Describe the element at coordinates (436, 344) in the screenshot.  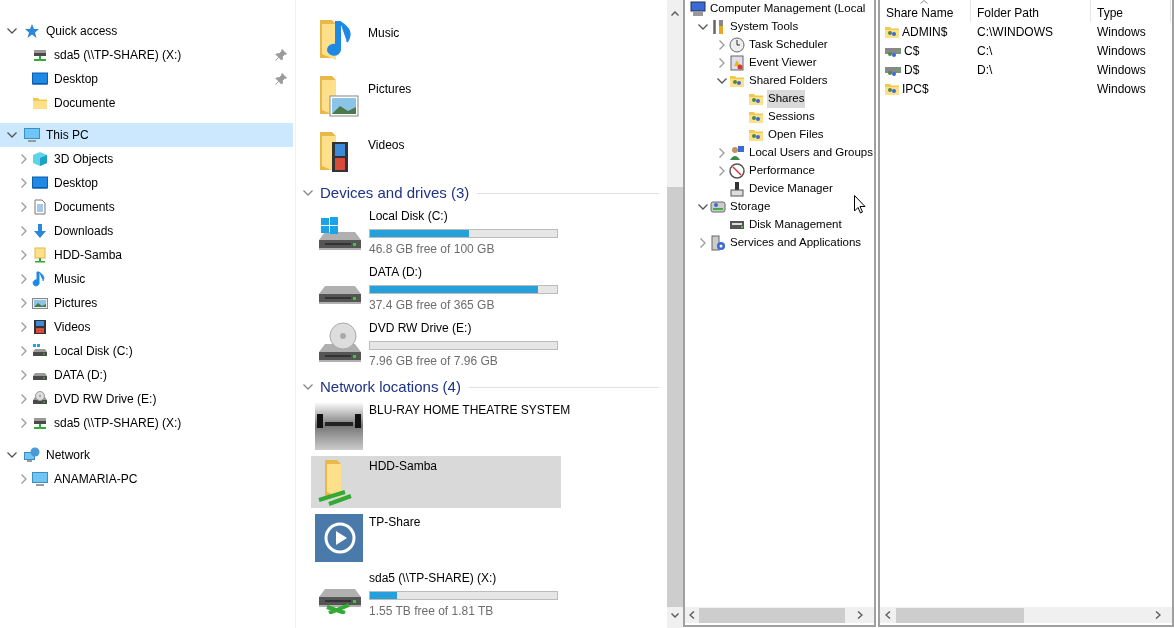
I see `location-tile: DVD RW Drive (E:) 7.96 GB free of 7.96 GB` at that location.